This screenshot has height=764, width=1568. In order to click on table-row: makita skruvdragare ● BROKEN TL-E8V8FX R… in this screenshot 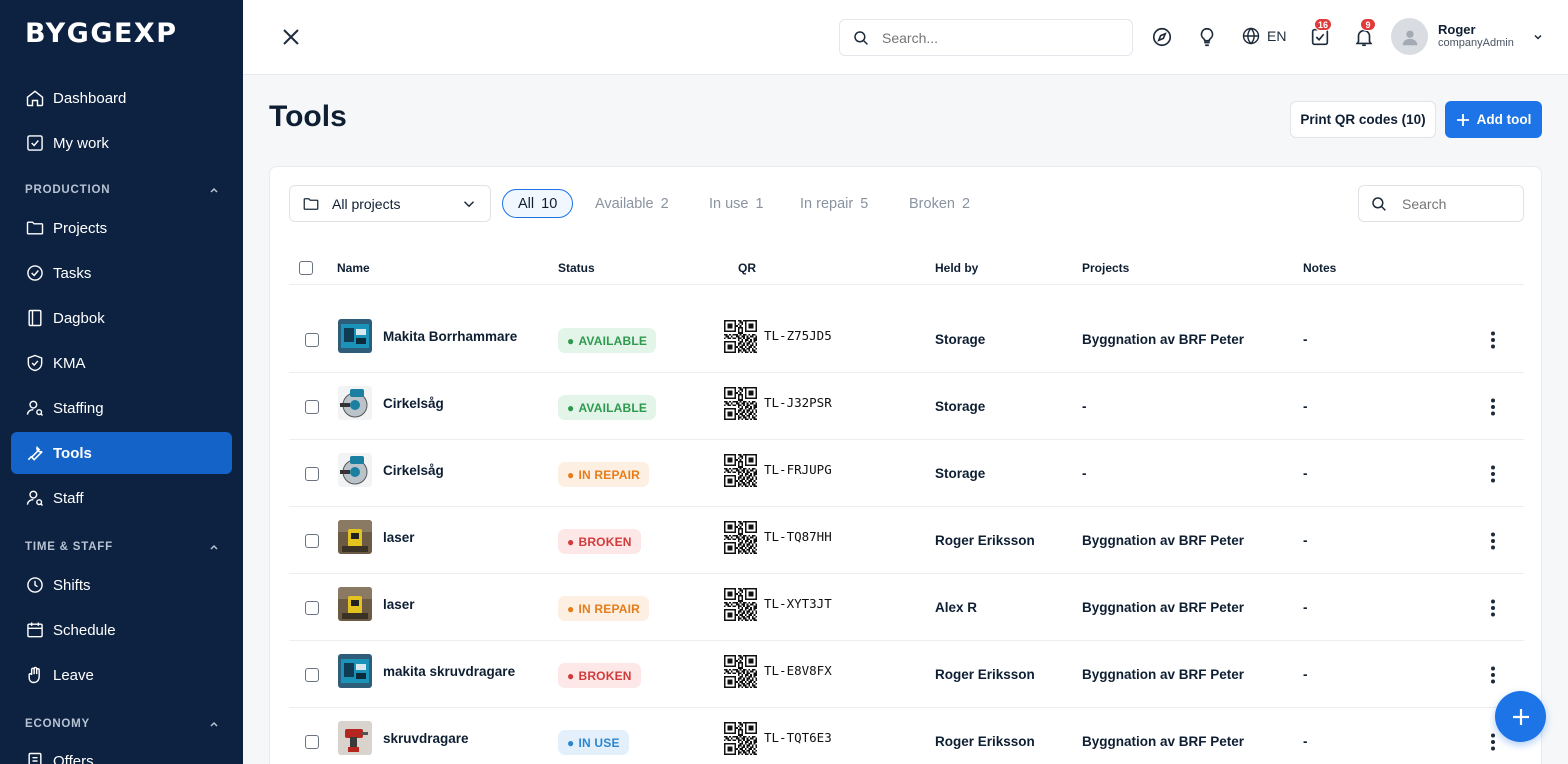, I will do `click(906, 674)`.